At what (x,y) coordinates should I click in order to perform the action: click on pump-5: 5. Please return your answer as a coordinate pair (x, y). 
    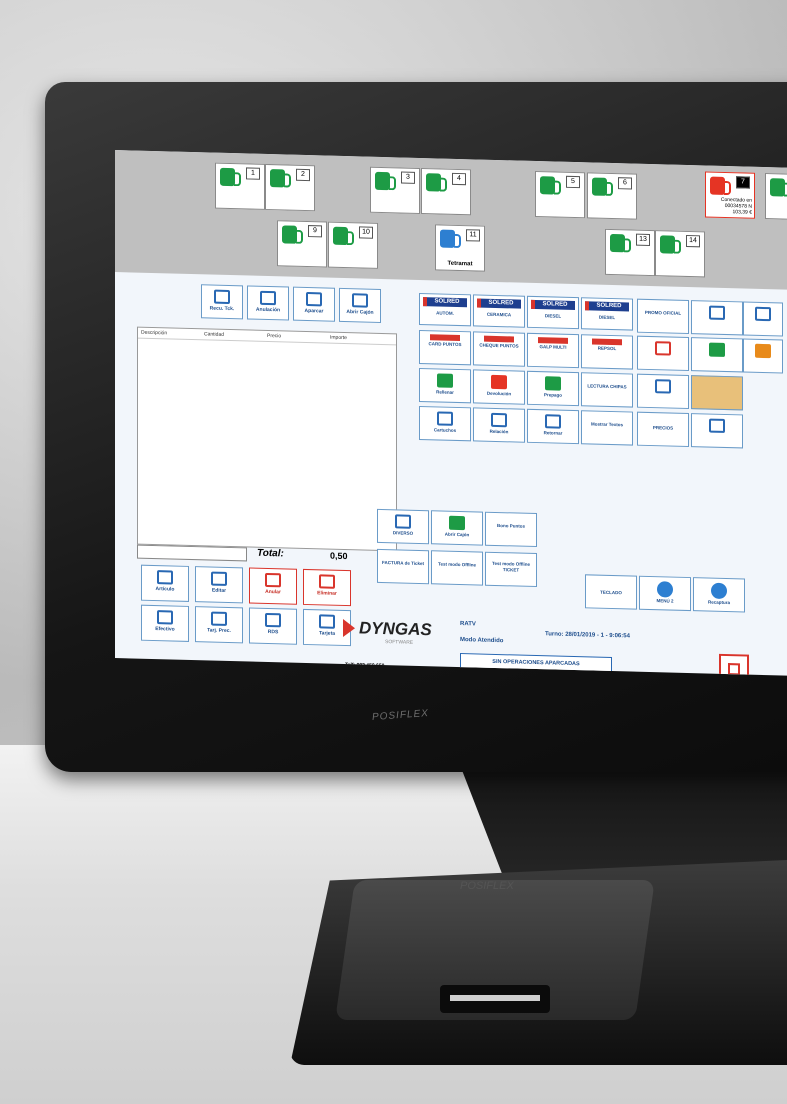
    Looking at the image, I should click on (560, 194).